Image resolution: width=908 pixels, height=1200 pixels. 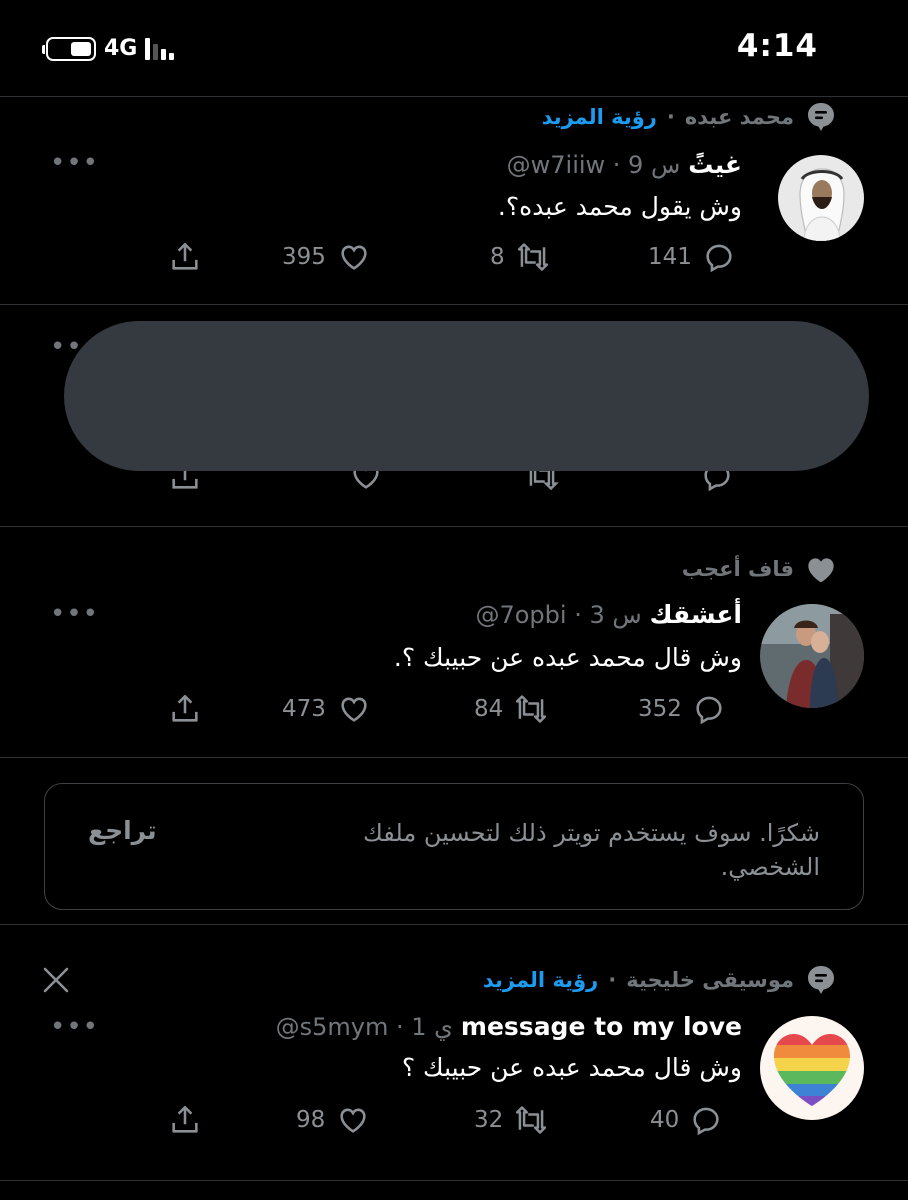 What do you see at coordinates (571, 1067) in the screenshot?
I see `tweet-text: وش قال محمد عبده عن حبيبك ؟` at bounding box center [571, 1067].